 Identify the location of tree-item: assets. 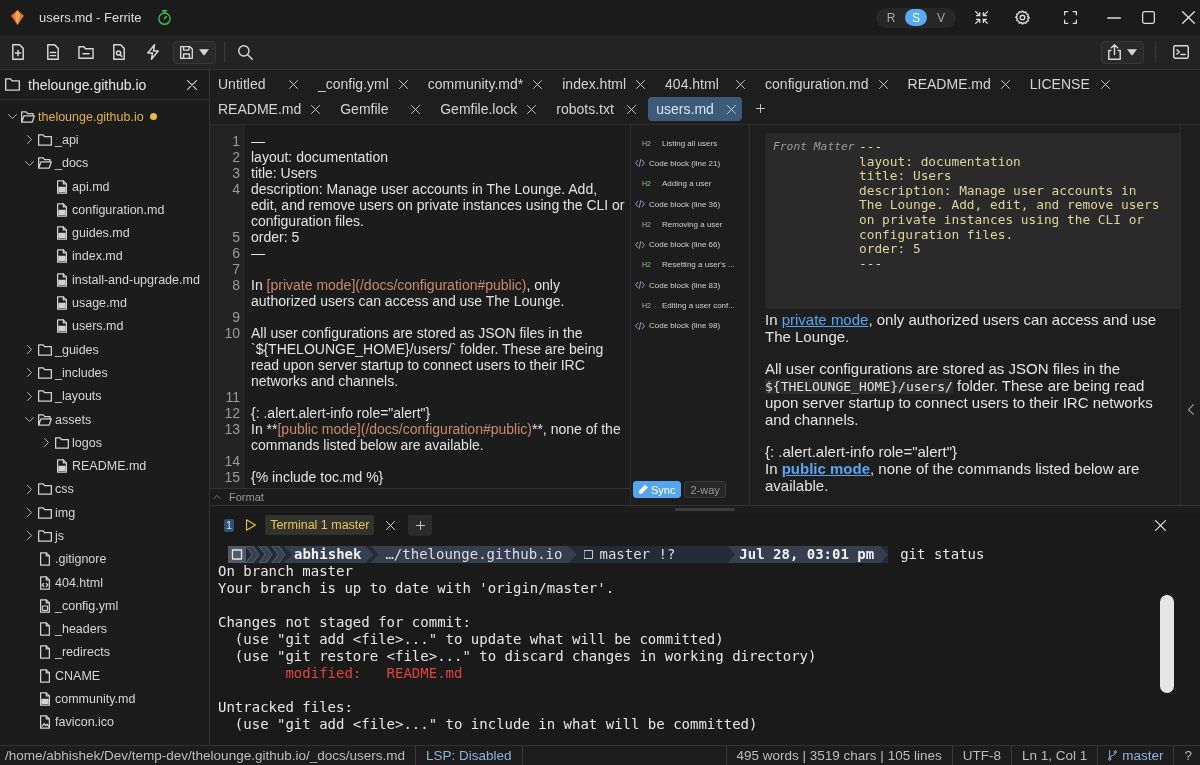
(73, 419).